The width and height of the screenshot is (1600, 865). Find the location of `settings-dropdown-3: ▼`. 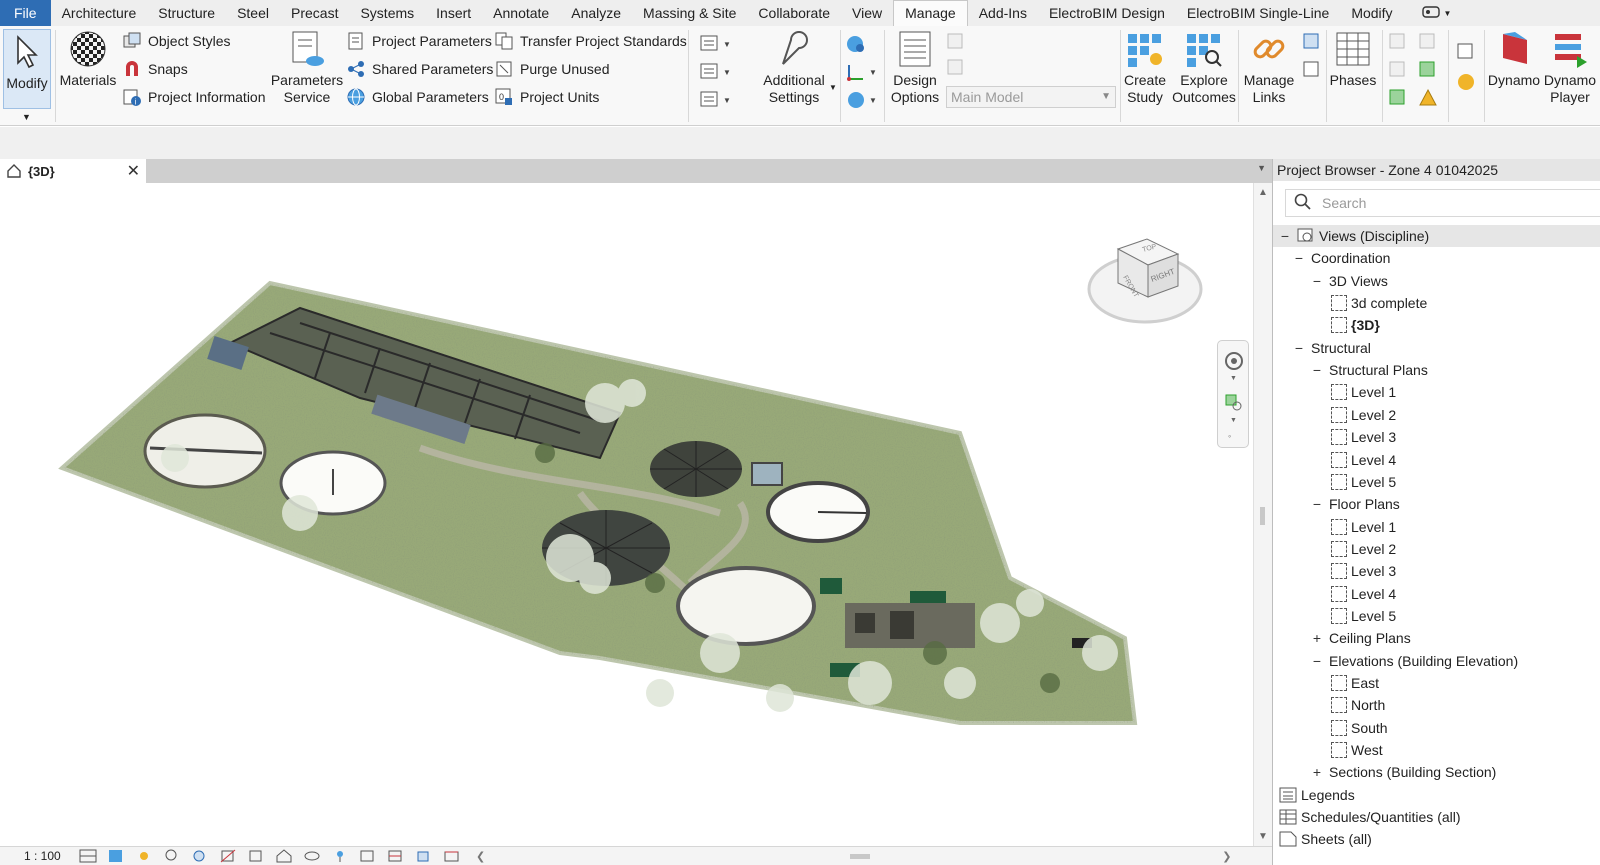

settings-dropdown-3: ▼ is located at coordinates (715, 100).